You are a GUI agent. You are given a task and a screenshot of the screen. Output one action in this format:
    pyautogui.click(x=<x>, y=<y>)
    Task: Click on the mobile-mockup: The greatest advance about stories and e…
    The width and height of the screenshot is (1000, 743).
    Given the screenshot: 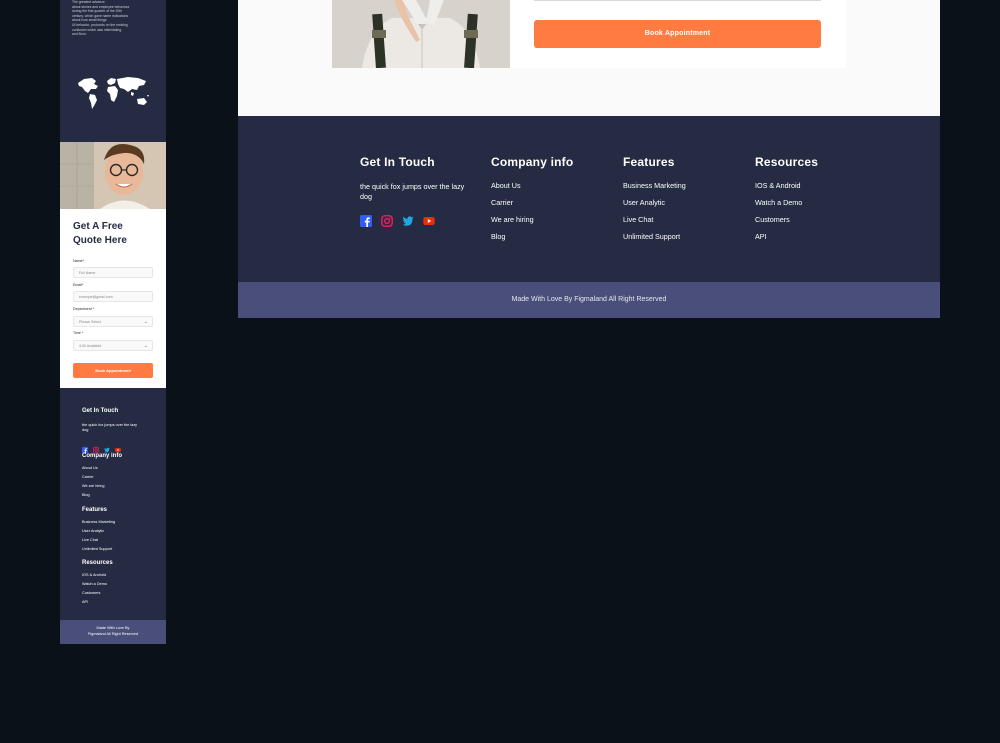 What is the action you would take?
    pyautogui.click(x=113, y=322)
    